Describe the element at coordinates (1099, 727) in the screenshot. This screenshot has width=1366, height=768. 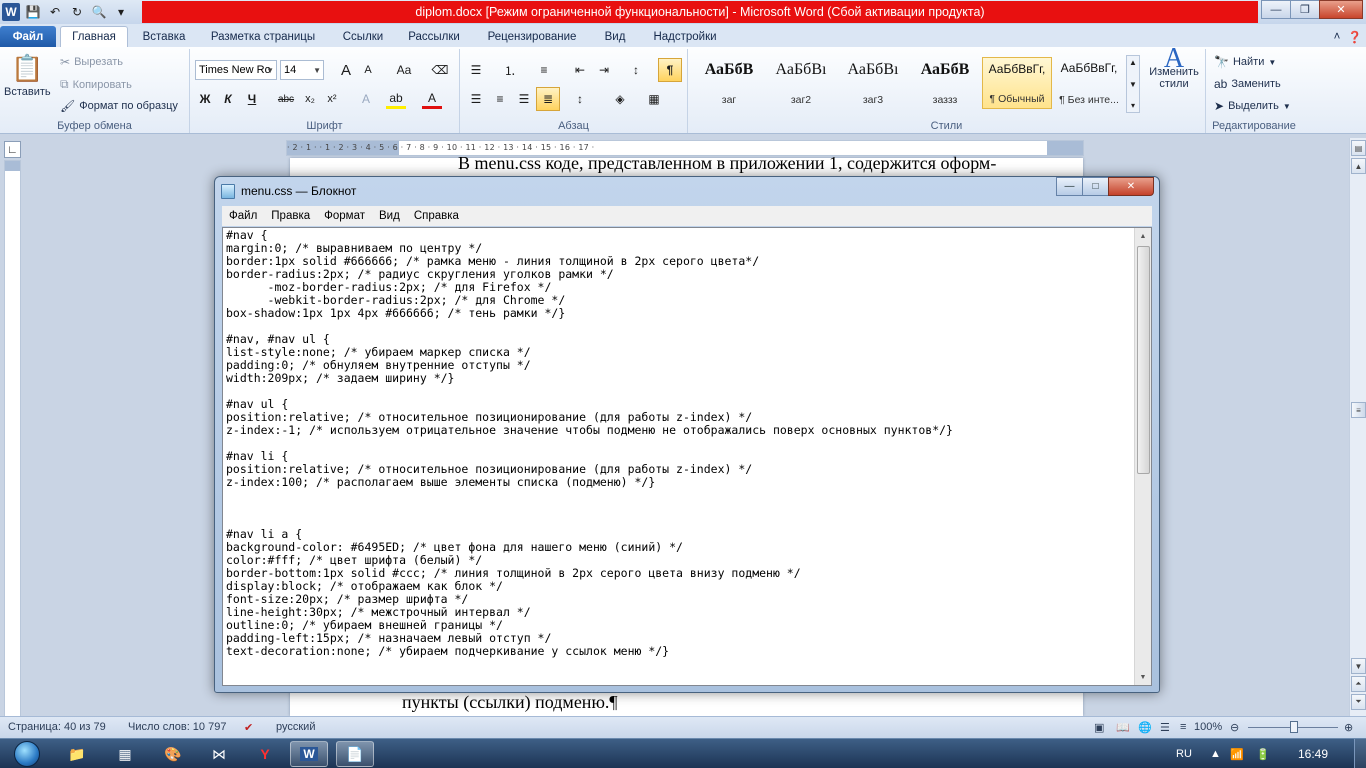
I see `view-print-layout-icon: ▣` at that location.